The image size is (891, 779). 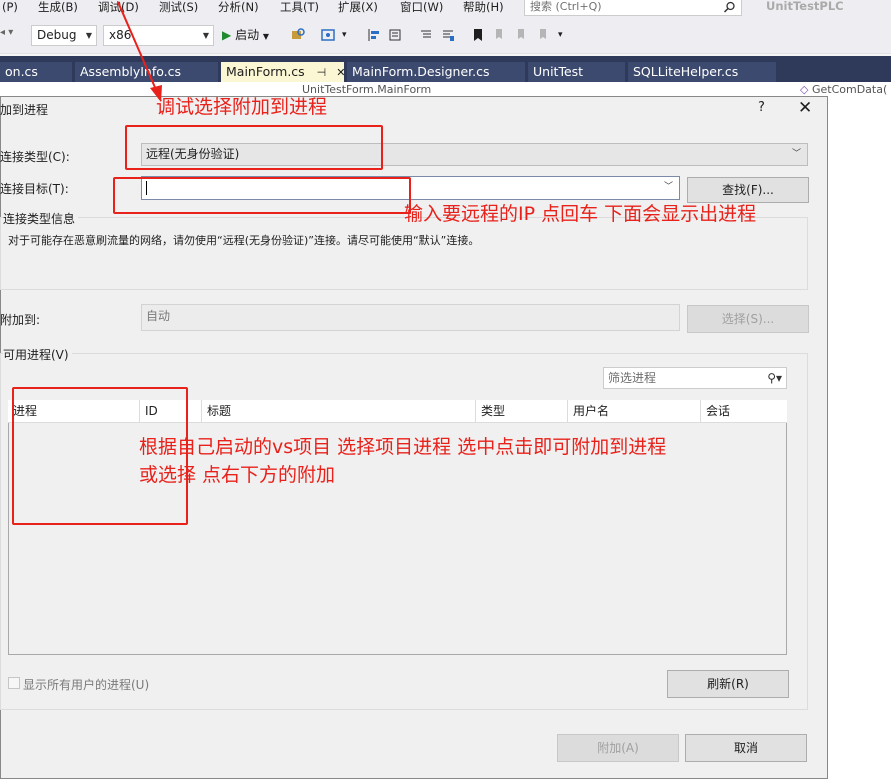 I want to click on menu-window: 窗口(W), so click(x=421, y=8).